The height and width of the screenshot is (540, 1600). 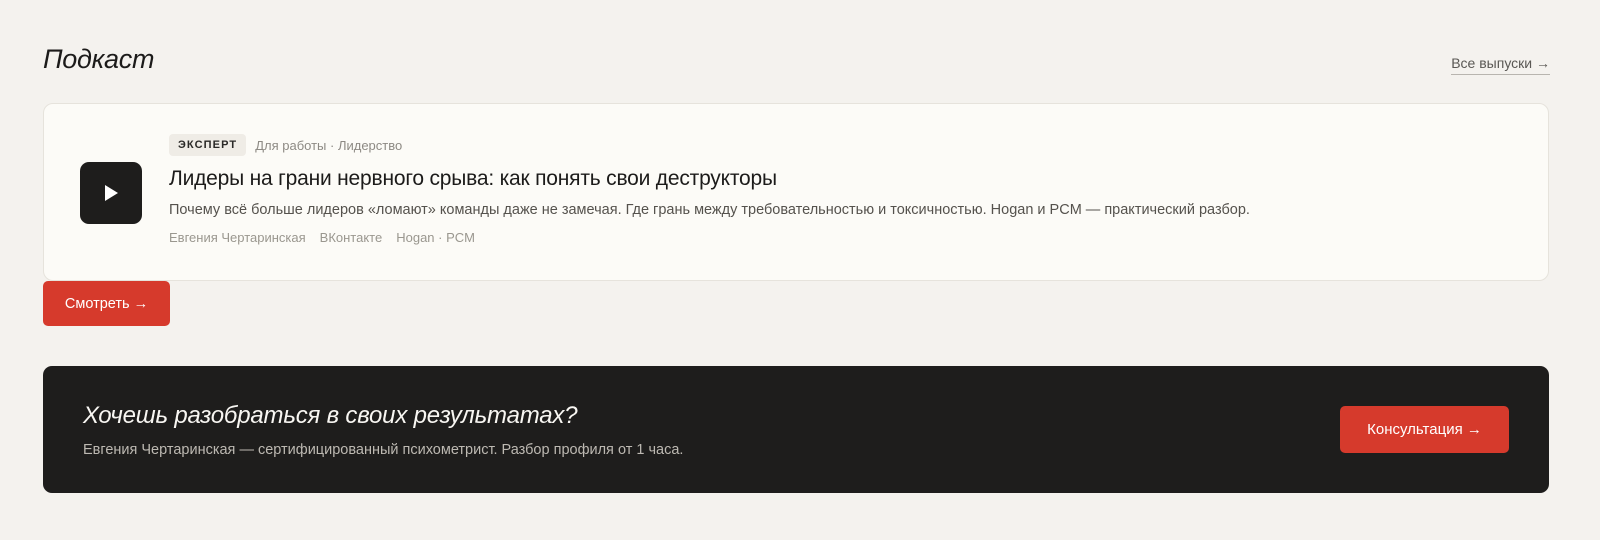 What do you see at coordinates (351, 237) in the screenshot?
I see `episode-tag-platform: ВКонтакте` at bounding box center [351, 237].